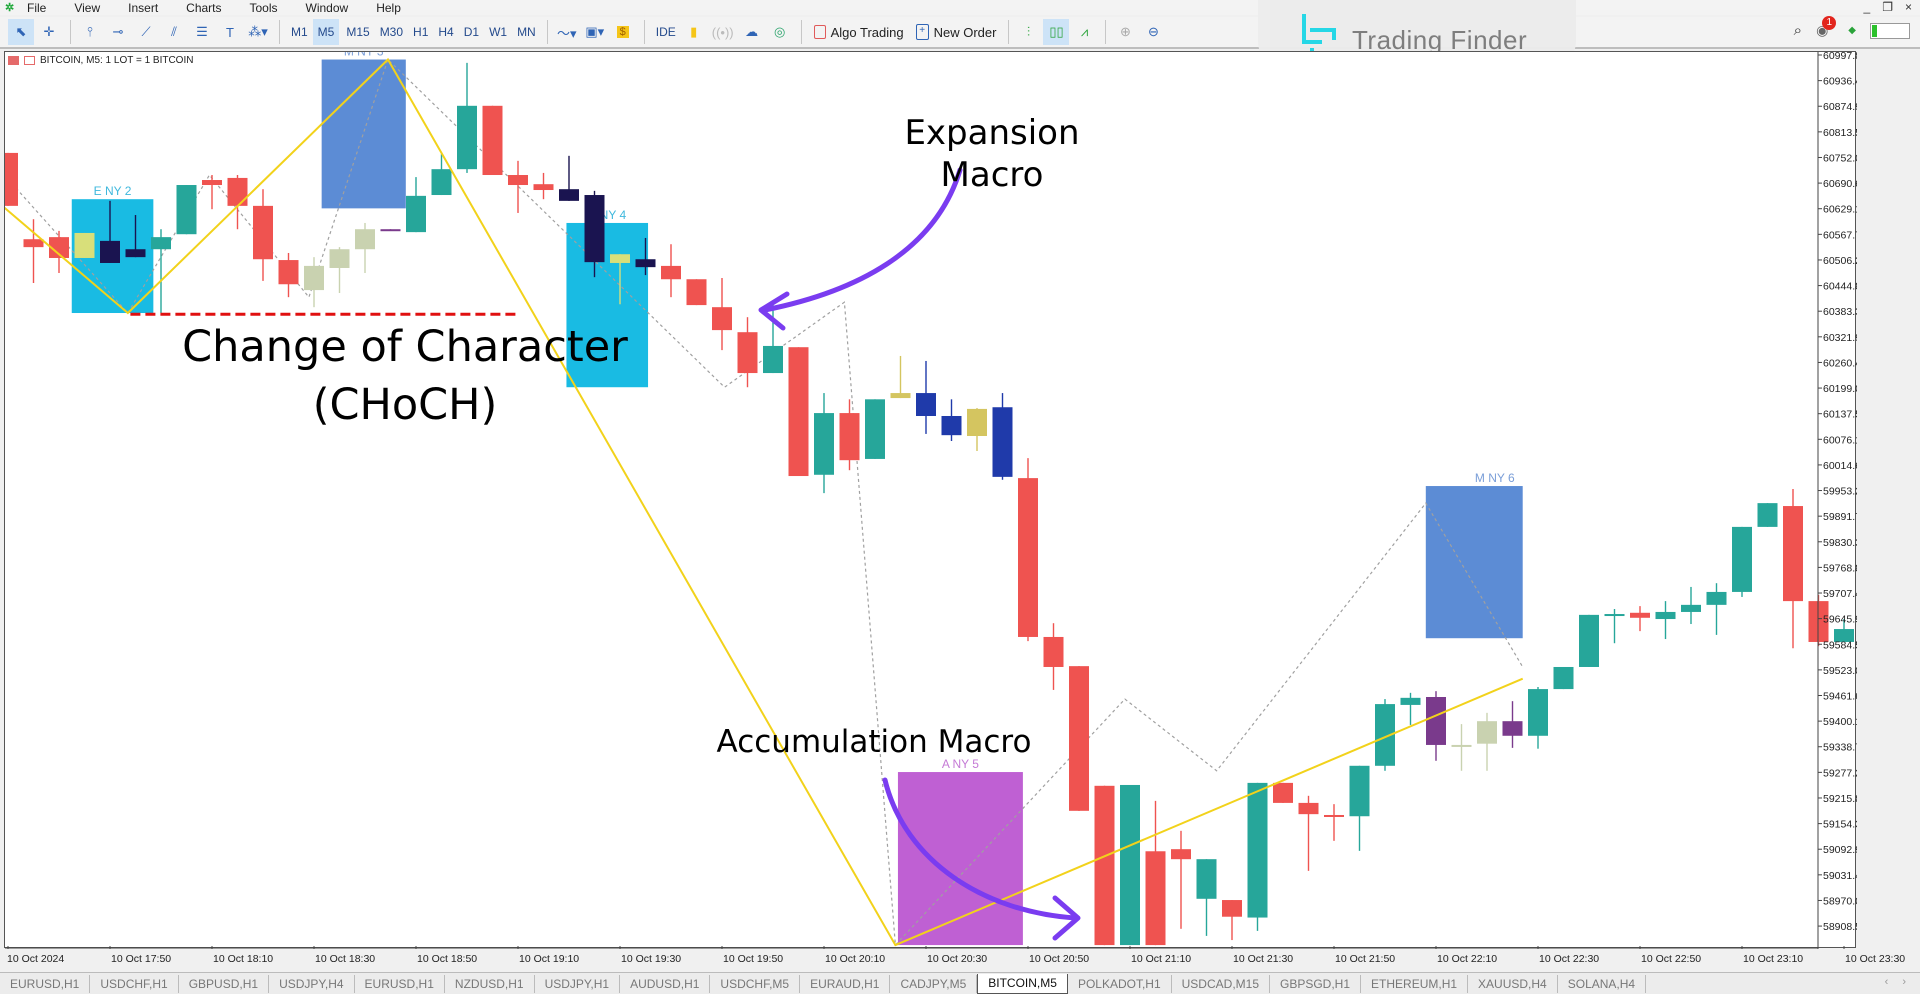 The width and height of the screenshot is (1920, 994). I want to click on line-chart-button: ⩘, so click(1084, 32).